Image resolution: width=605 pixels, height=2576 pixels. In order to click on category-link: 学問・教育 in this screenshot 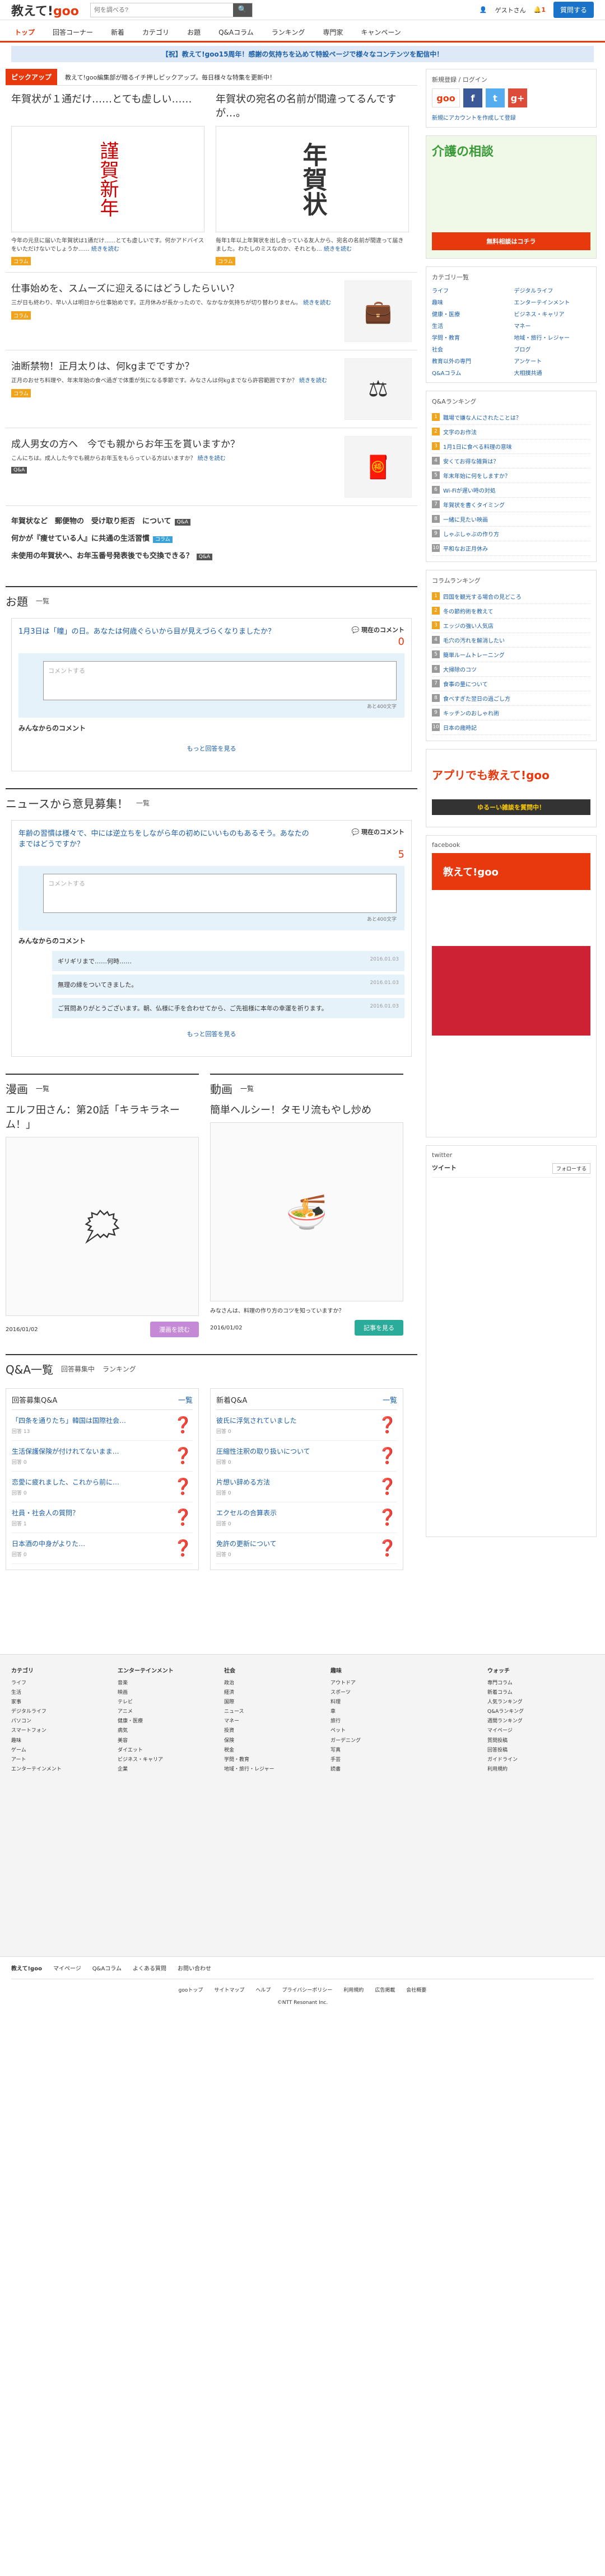, I will do `click(471, 337)`.